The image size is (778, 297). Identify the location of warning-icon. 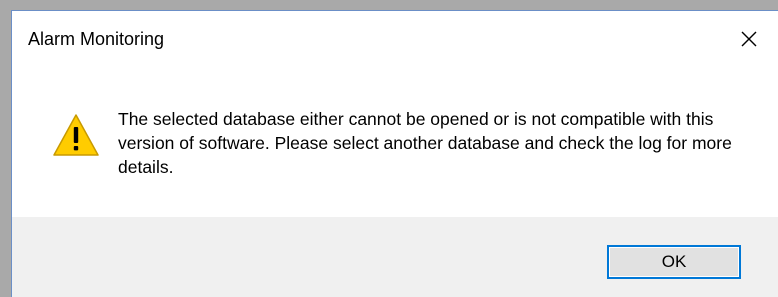
(76, 135).